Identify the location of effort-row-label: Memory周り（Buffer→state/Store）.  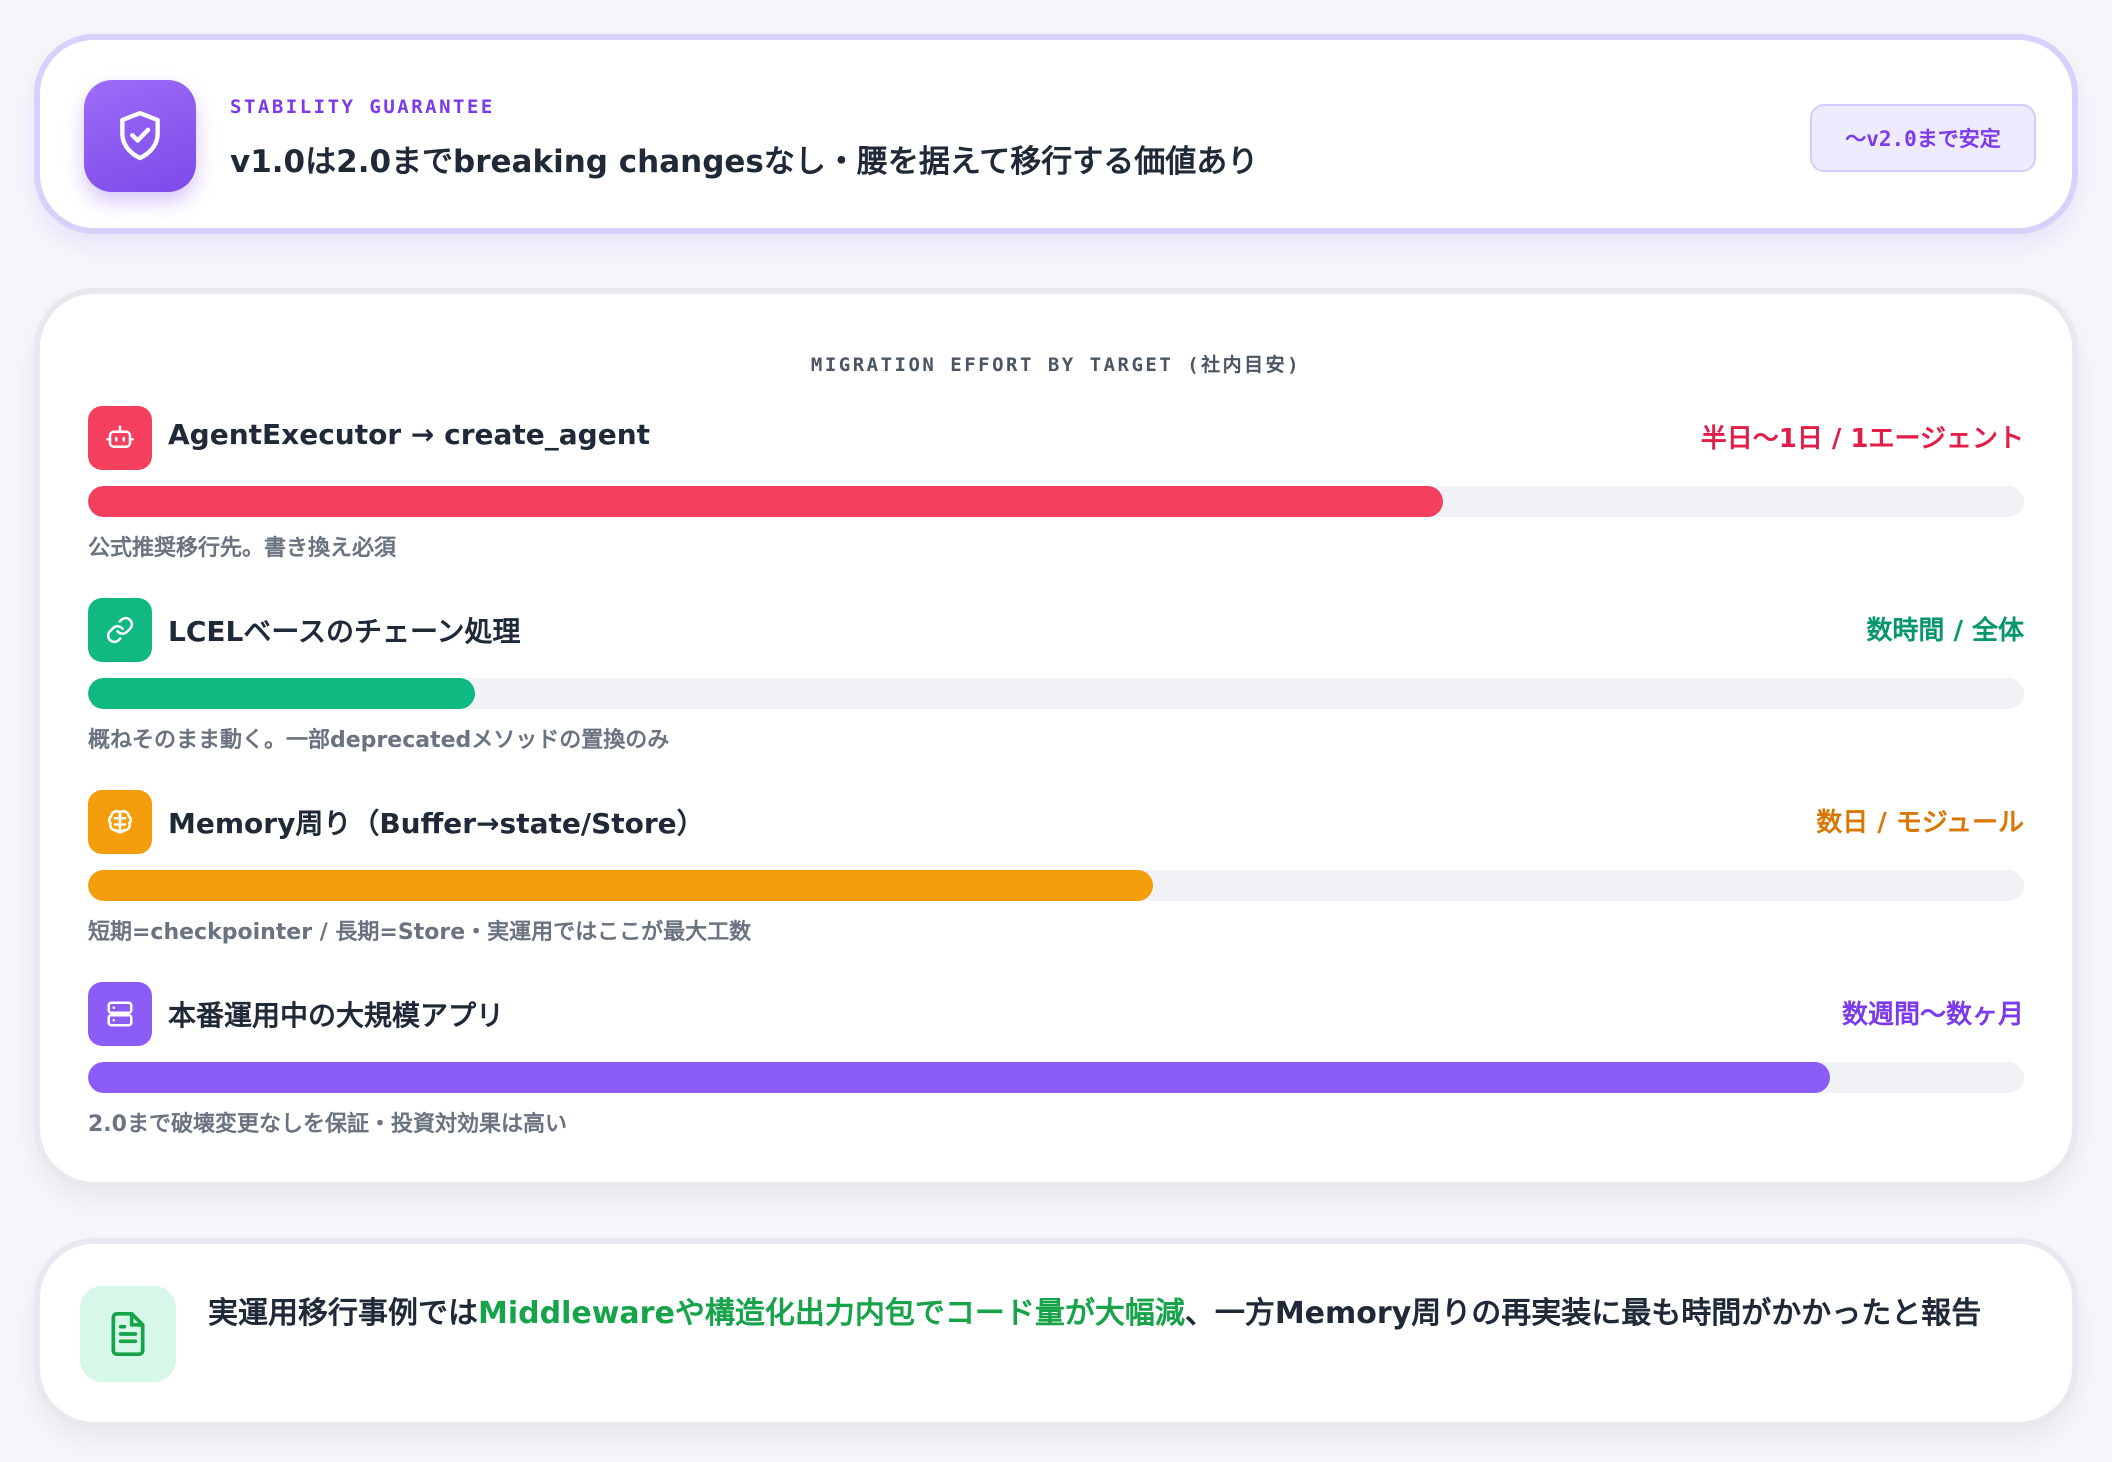
(436, 823).